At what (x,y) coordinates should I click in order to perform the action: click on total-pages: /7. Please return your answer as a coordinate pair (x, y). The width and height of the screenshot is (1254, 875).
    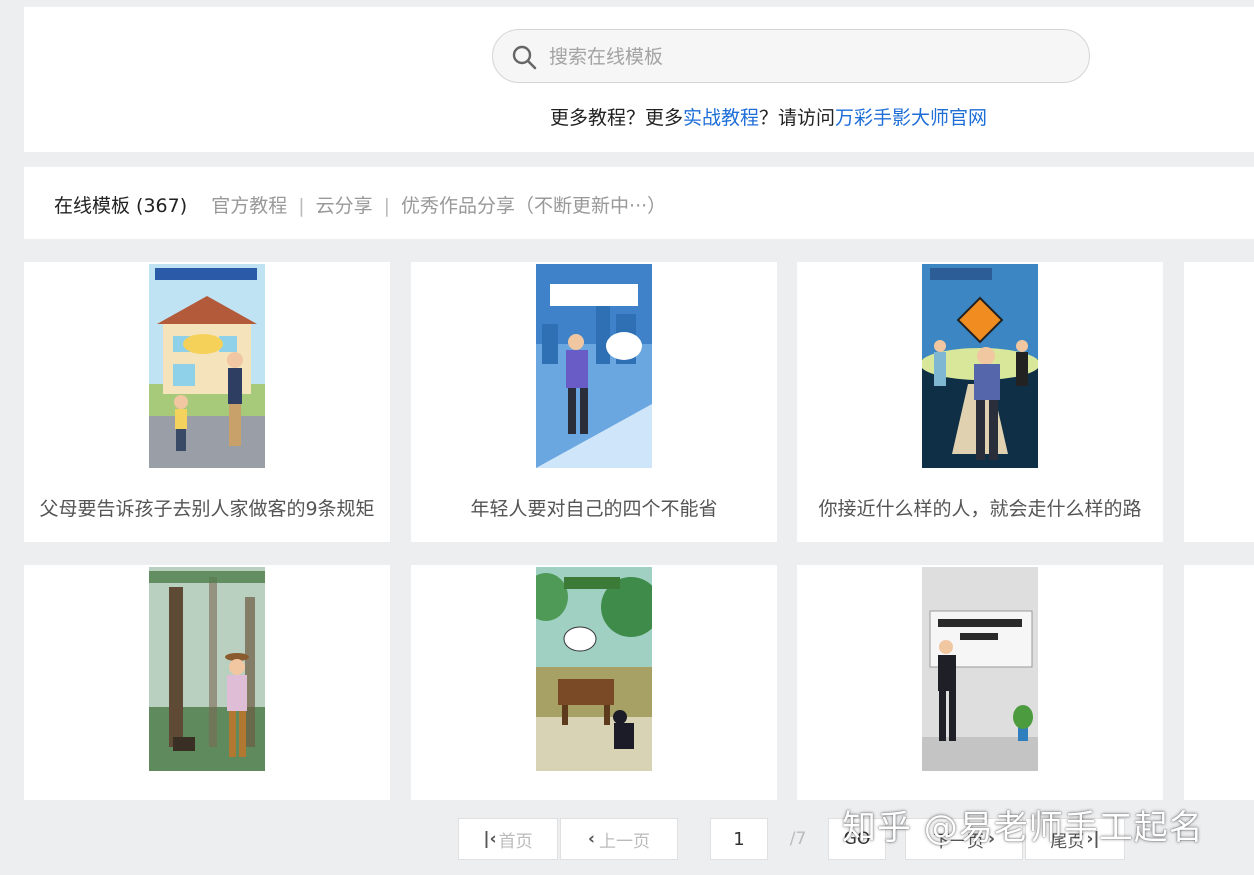
    Looking at the image, I should click on (798, 839).